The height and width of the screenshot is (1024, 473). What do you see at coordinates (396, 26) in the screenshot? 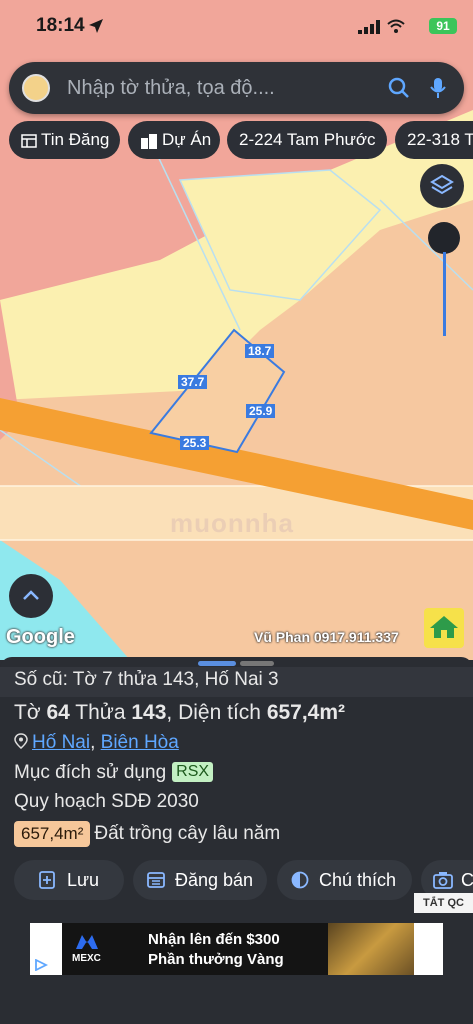
I see `wifi-icon` at bounding box center [396, 26].